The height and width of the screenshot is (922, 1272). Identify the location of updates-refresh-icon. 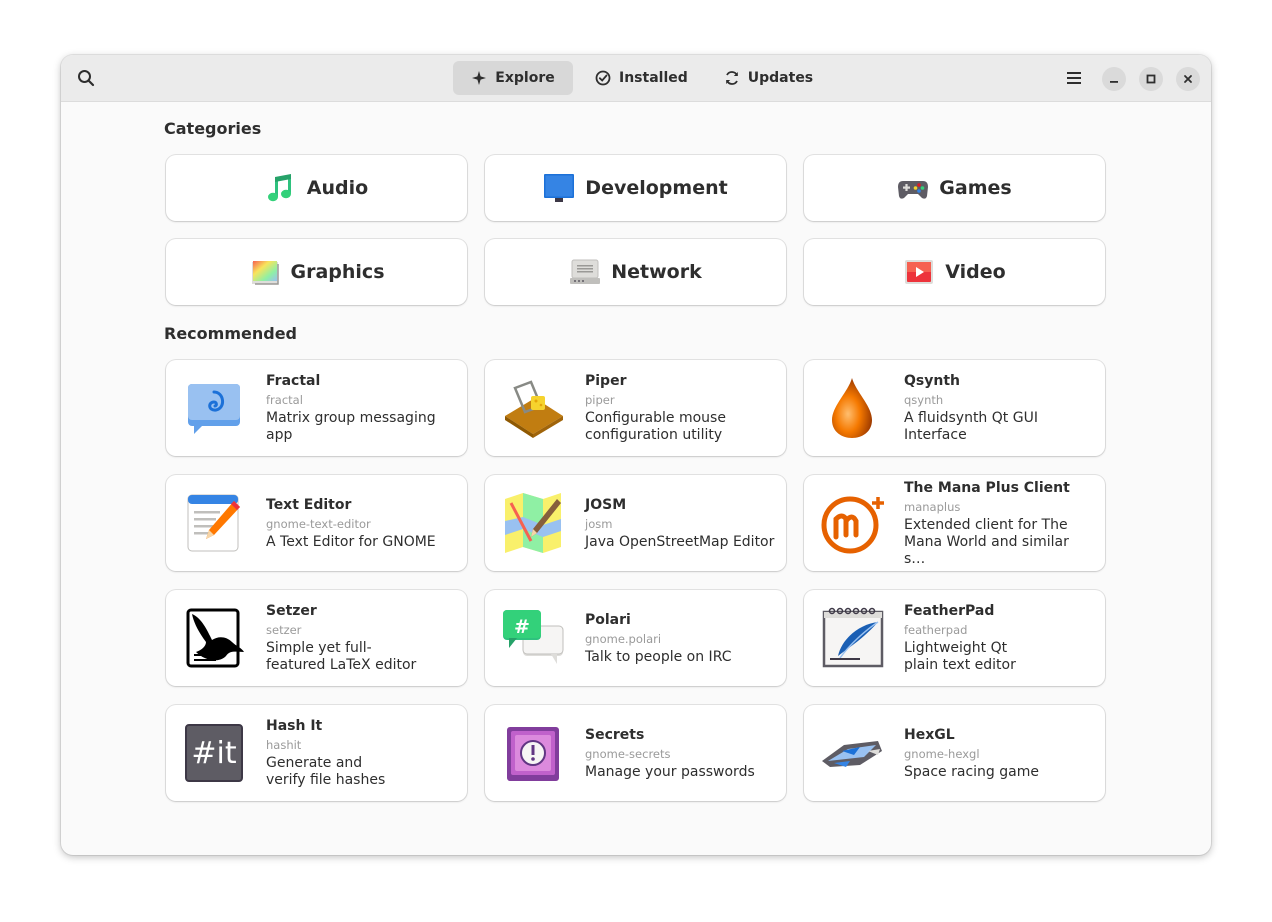
(731, 78).